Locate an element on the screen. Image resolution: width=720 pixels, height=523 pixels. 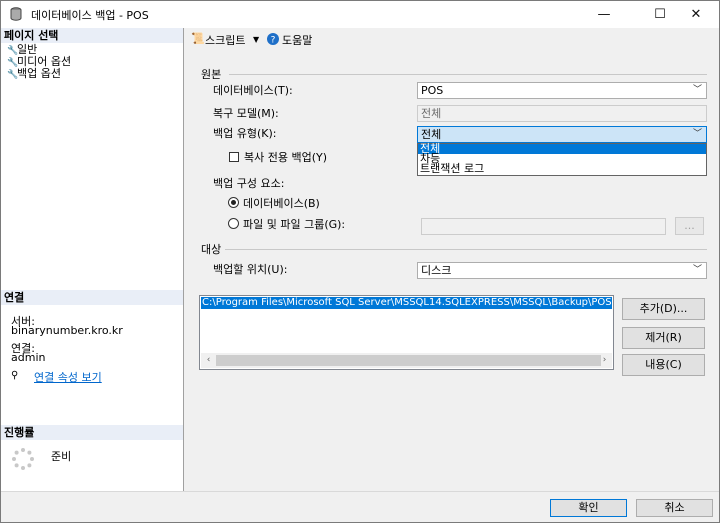
files-filegroups-radio is located at coordinates (233, 223).